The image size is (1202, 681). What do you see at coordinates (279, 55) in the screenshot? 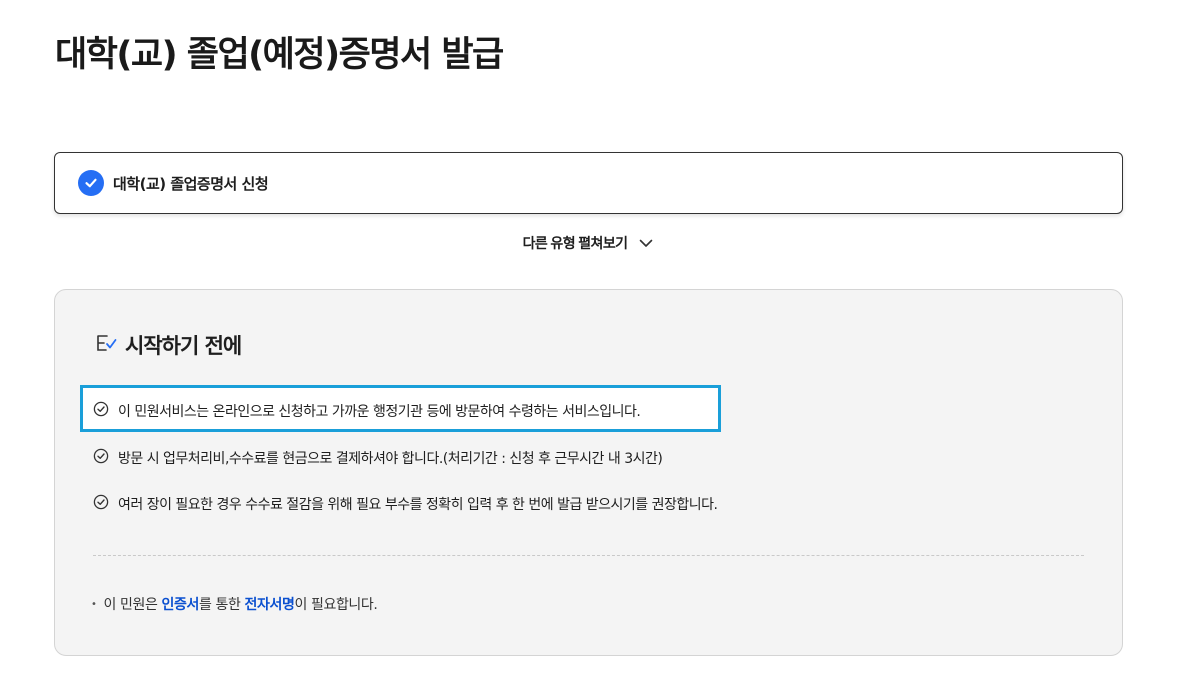
I see `page-title: 대학(교) 졸업(예정)증명서 발급` at bounding box center [279, 55].